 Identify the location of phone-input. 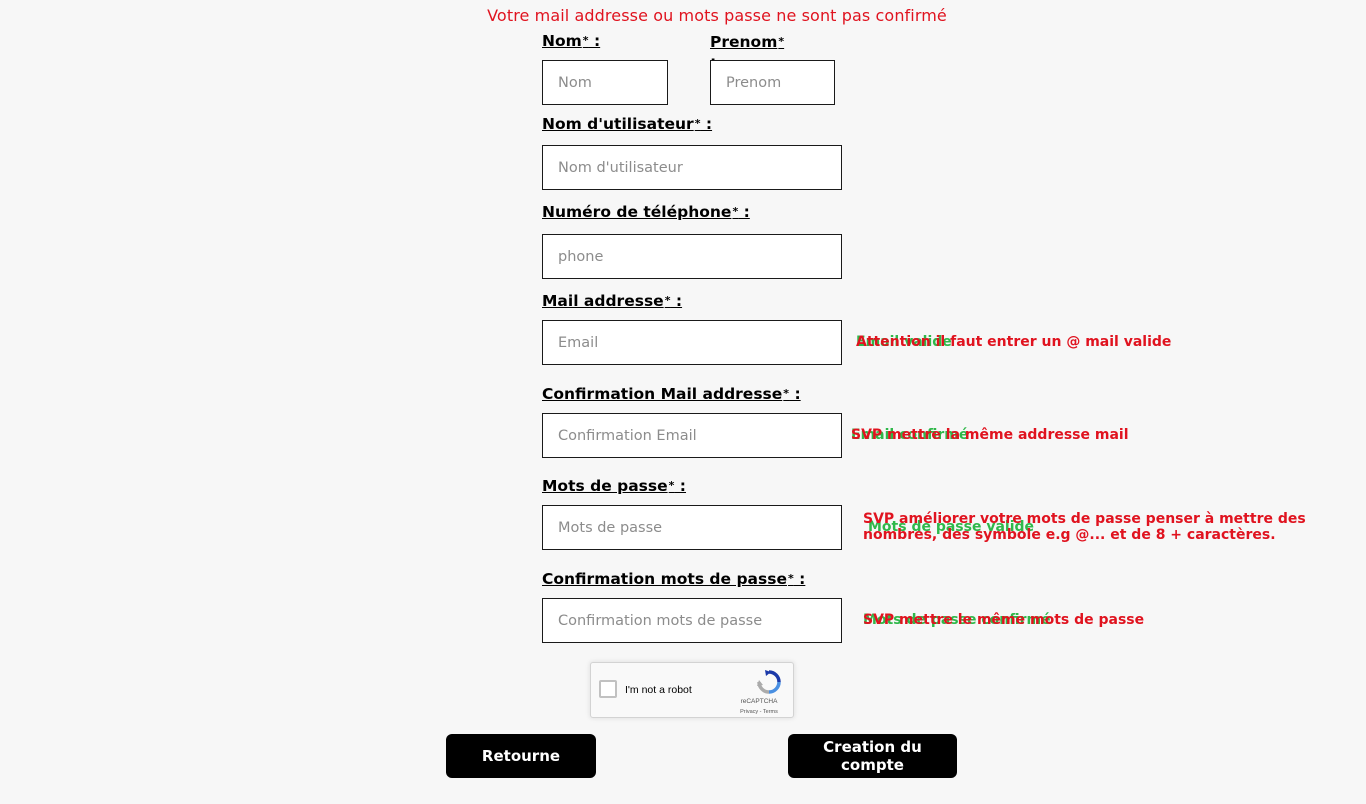
(692, 256).